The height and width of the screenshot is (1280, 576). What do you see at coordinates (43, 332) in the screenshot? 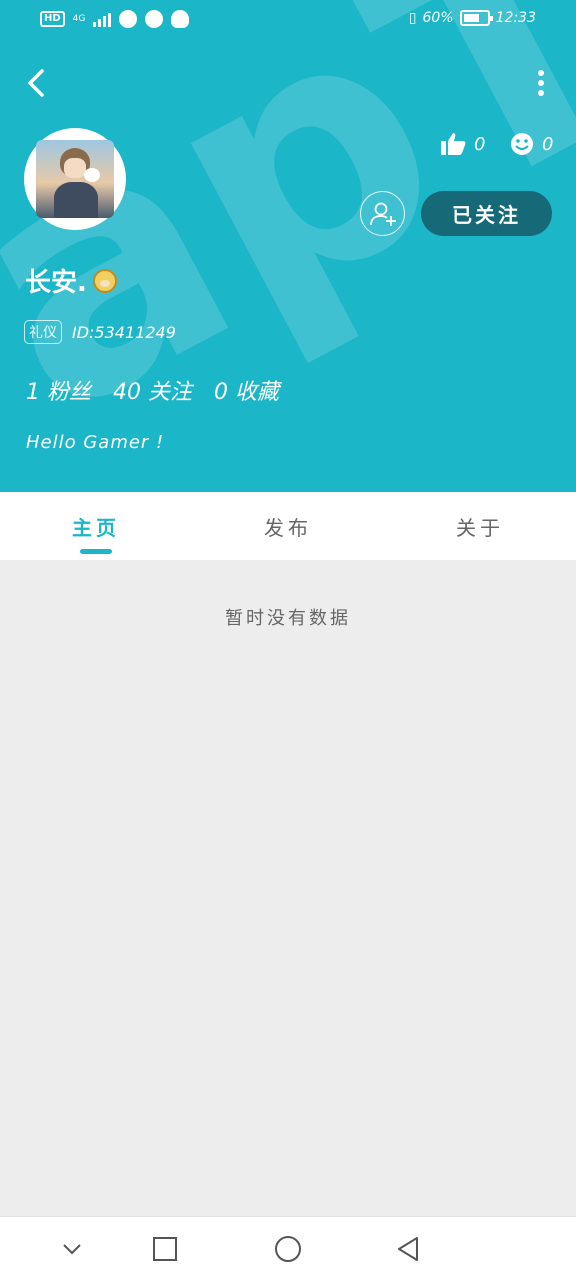
I see `title-badge: 礼仪` at bounding box center [43, 332].